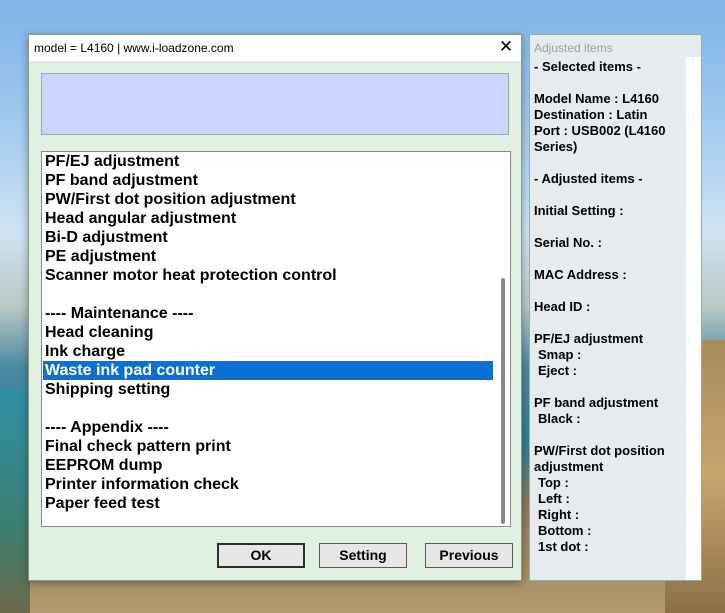  Describe the element at coordinates (554, 498) in the screenshot. I see `left: Left :` at that location.